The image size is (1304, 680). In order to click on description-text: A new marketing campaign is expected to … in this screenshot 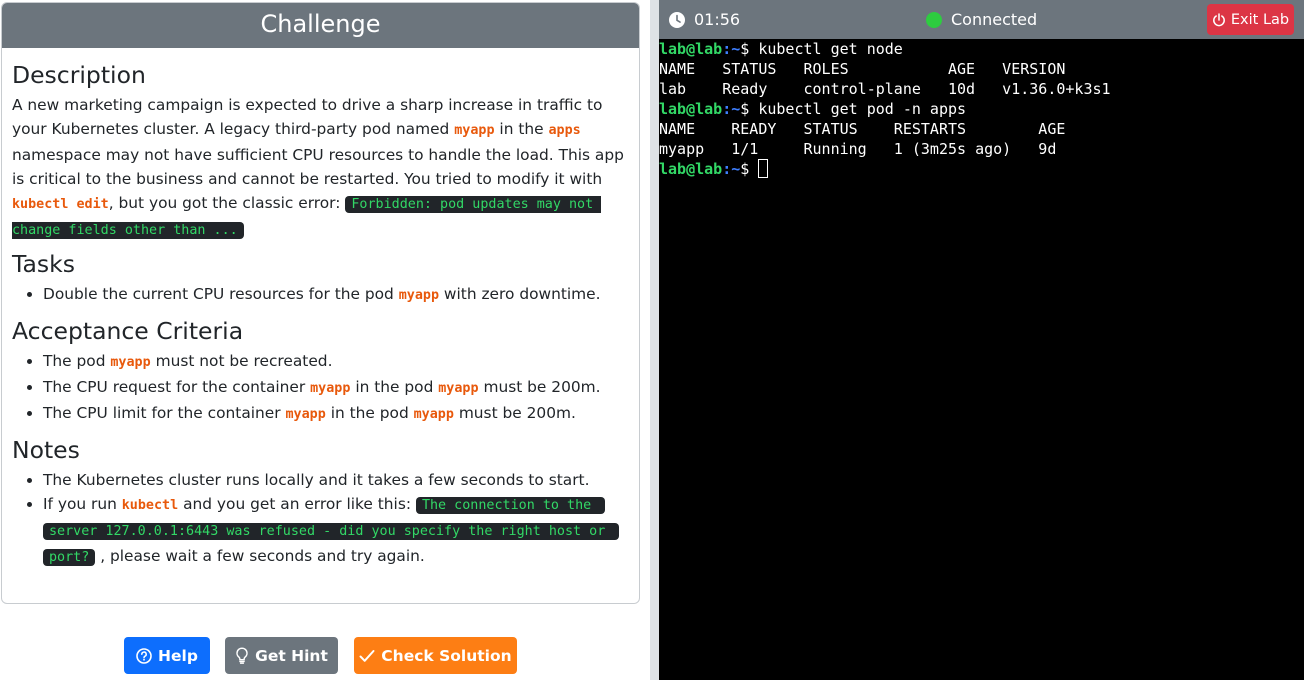, I will do `click(320, 168)`.